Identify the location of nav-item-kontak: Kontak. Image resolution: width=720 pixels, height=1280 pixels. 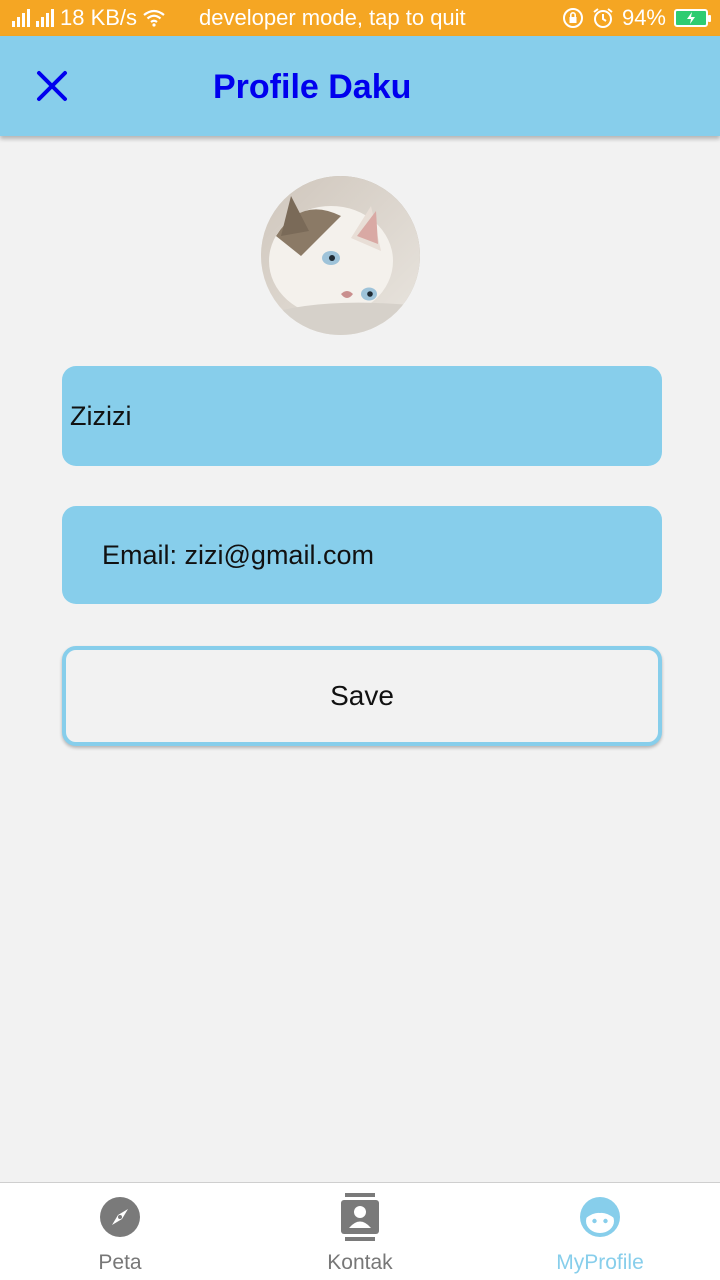
(360, 1231).